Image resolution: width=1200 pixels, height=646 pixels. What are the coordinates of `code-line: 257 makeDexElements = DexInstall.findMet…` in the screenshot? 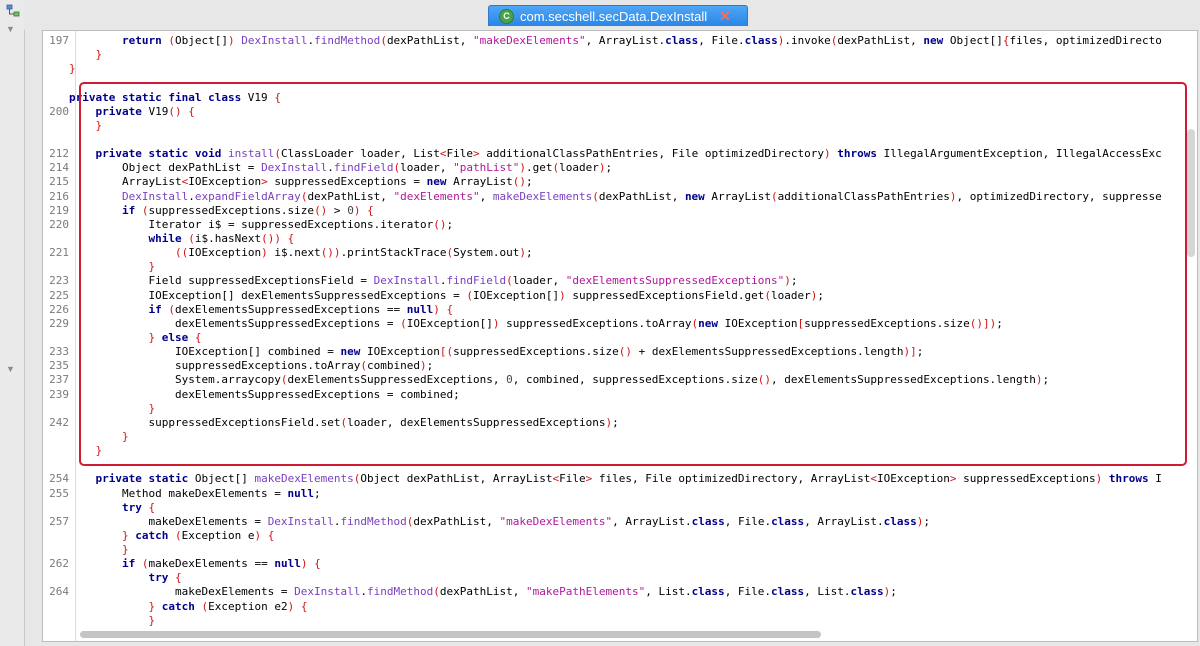 It's located at (612, 522).